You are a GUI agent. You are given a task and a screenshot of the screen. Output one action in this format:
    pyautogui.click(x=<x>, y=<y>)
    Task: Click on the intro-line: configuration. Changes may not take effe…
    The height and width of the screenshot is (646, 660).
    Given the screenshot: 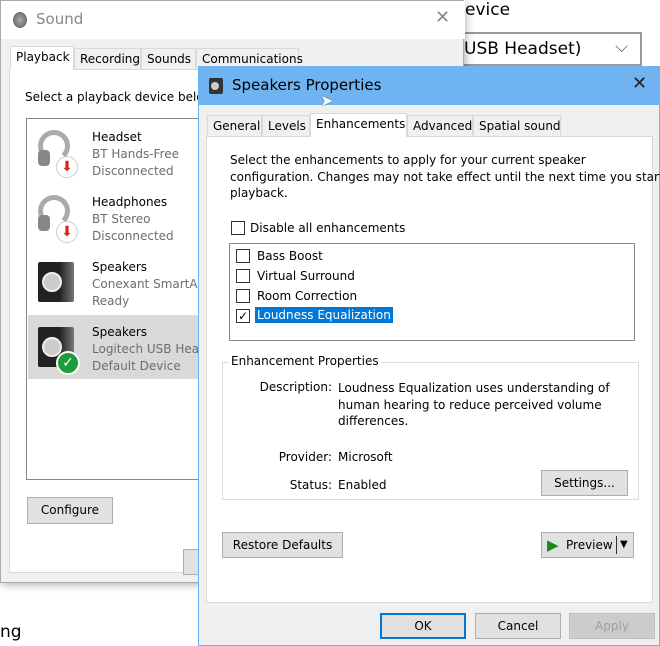 What is the action you would take?
    pyautogui.click(x=445, y=176)
    